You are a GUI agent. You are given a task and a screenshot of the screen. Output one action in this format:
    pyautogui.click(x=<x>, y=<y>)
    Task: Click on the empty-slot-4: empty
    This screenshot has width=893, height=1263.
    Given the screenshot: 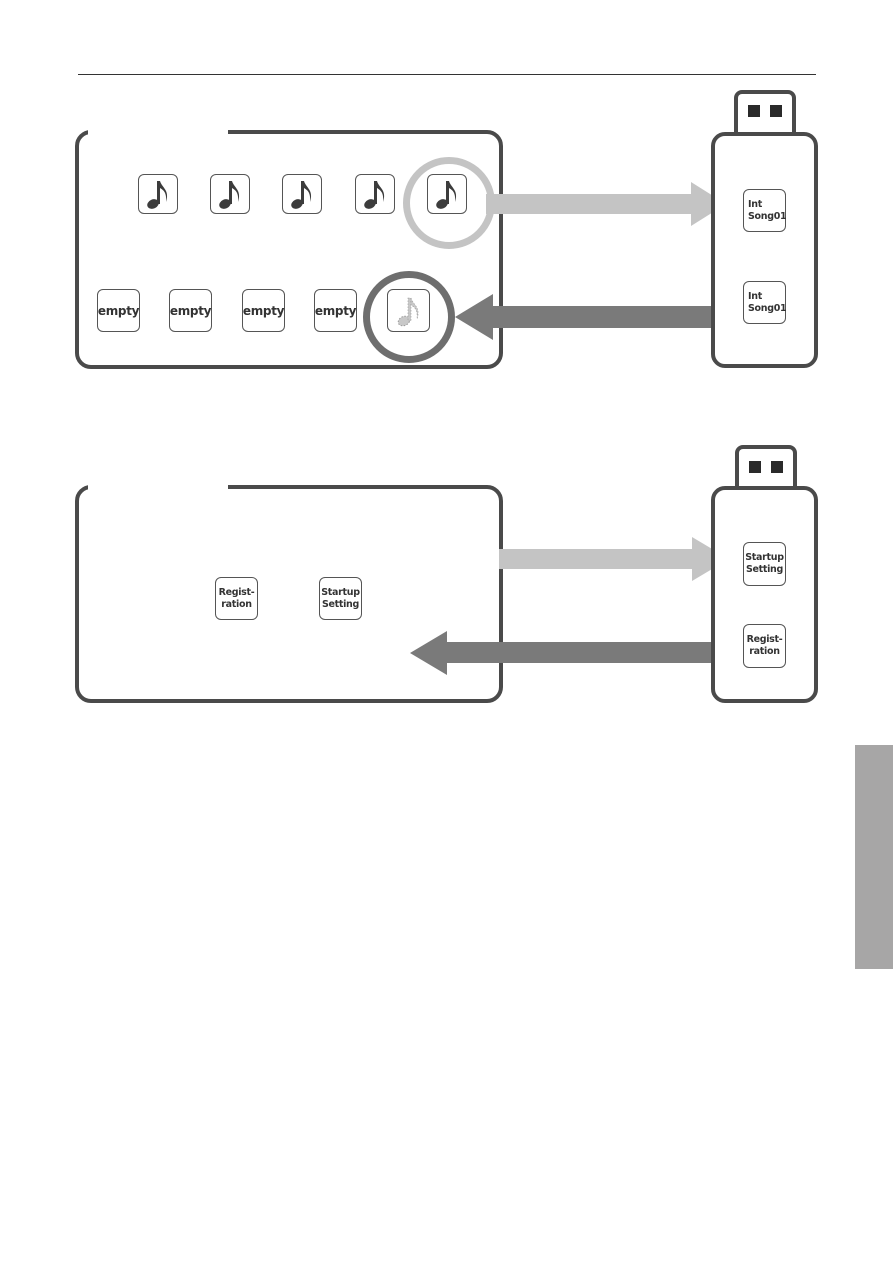 What is the action you would take?
    pyautogui.click(x=335, y=310)
    